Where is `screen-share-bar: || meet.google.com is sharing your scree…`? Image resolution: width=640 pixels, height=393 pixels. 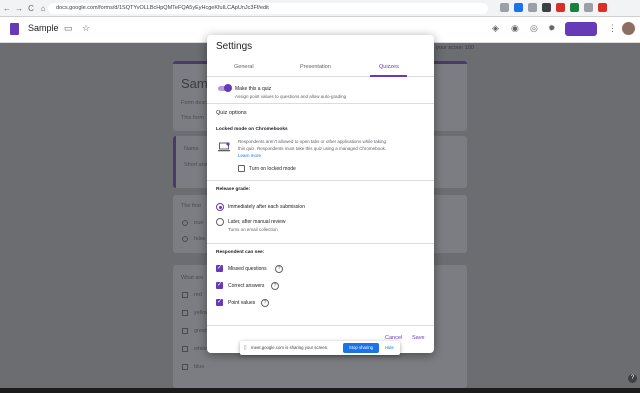 screen-share-bar: || meet.google.com is sharing your scree… is located at coordinates (320, 348).